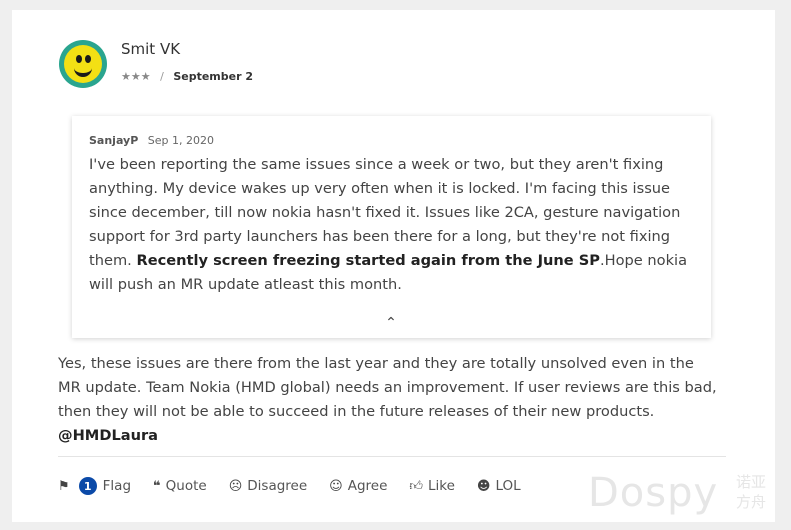  I want to click on disagree-label: Disagree, so click(277, 486).